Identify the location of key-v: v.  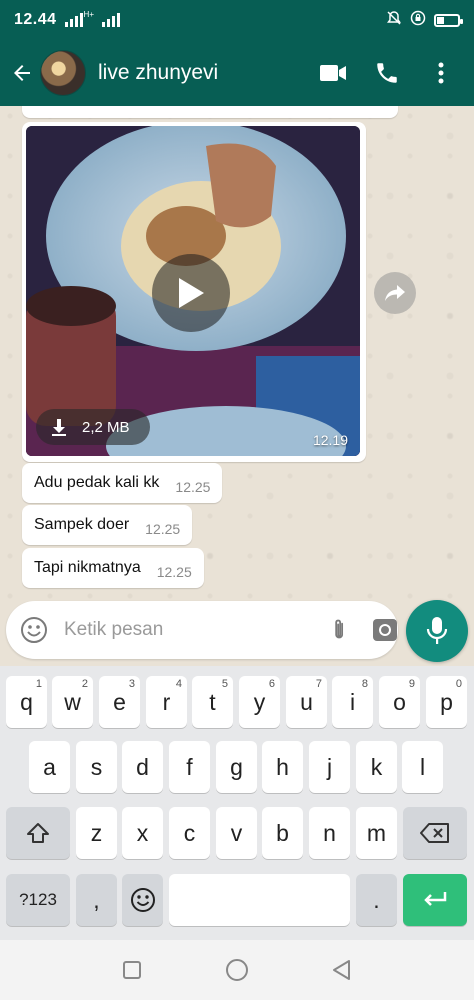
(236, 833).